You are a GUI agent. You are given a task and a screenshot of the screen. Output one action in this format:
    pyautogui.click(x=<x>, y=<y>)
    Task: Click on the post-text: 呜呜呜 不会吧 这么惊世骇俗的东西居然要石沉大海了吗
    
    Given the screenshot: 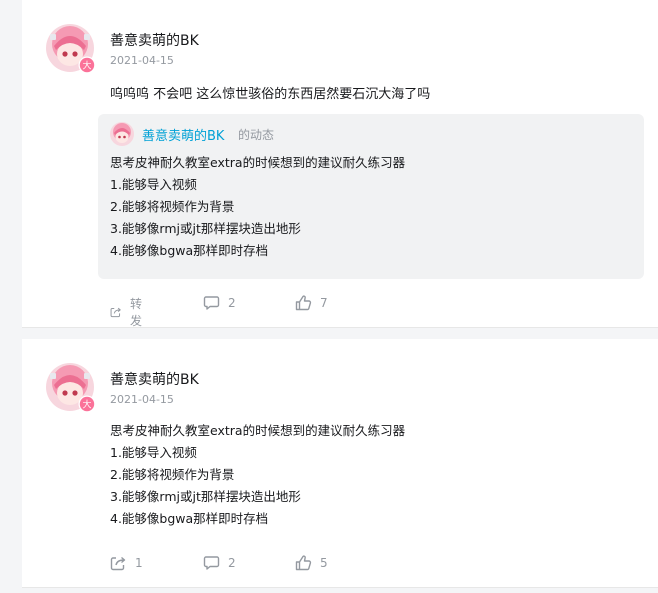 What is the action you would take?
    pyautogui.click(x=270, y=94)
    